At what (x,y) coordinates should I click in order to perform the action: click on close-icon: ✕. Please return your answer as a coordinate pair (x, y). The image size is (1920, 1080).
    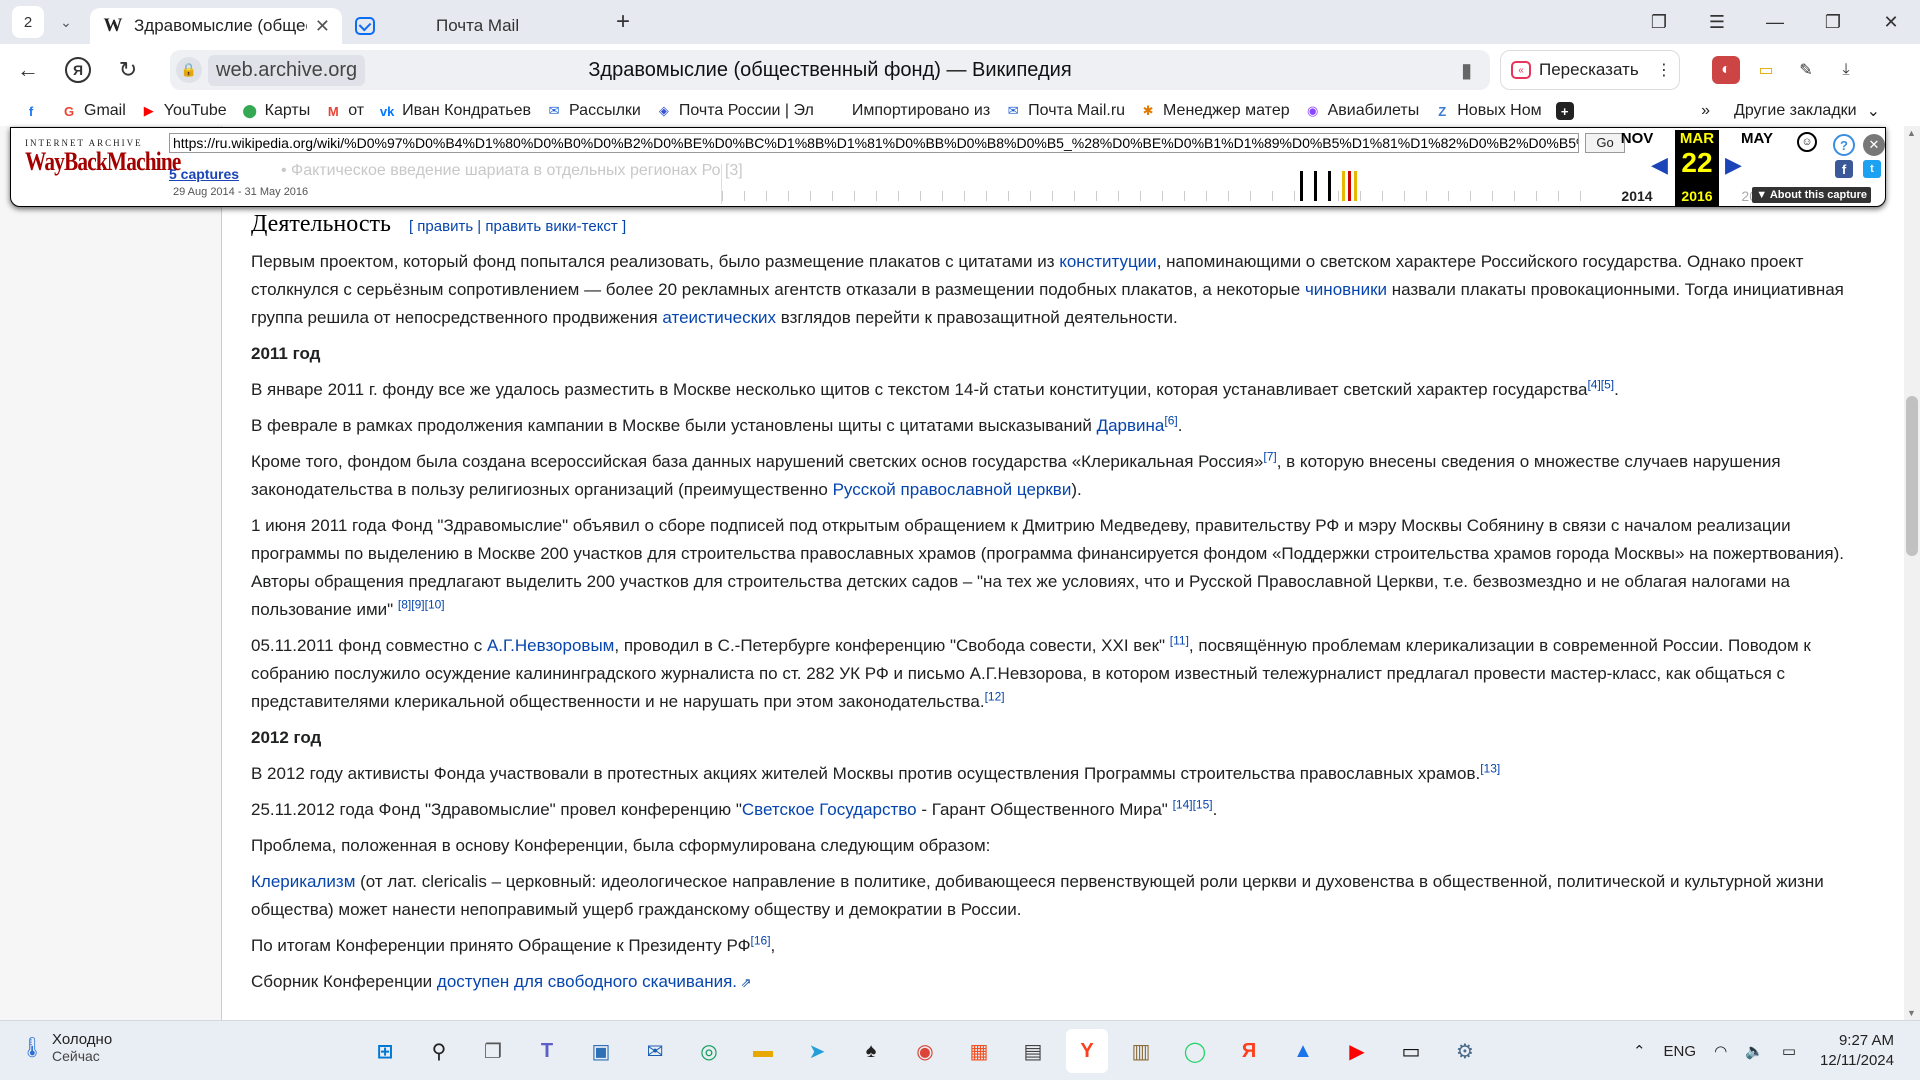
    Looking at the image, I should click on (322, 26).